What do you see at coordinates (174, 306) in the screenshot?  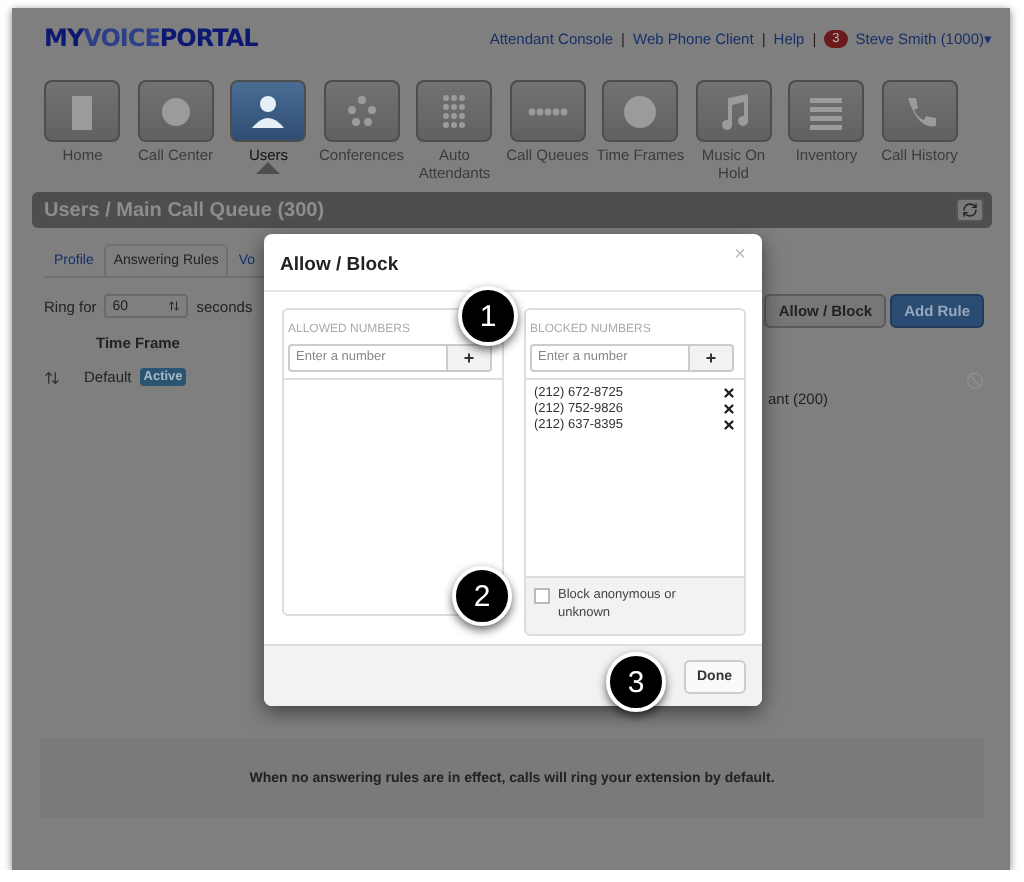 I see `spinner-icon` at bounding box center [174, 306].